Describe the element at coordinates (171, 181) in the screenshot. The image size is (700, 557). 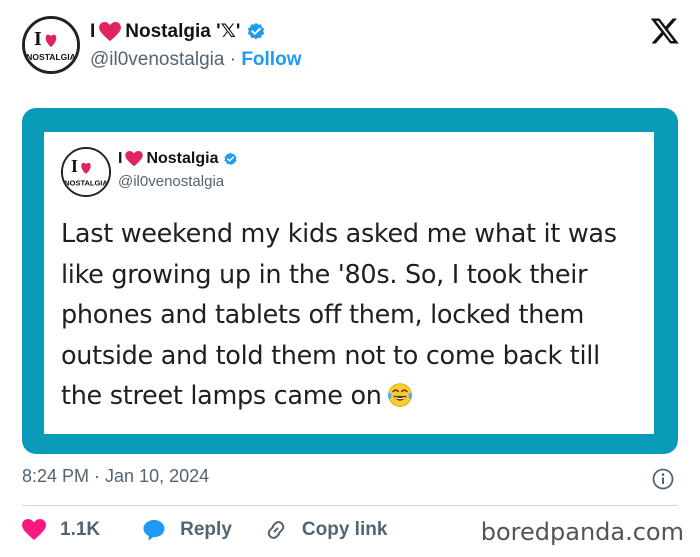
I see `embedded-author-handle: @il0venostalgia` at that location.